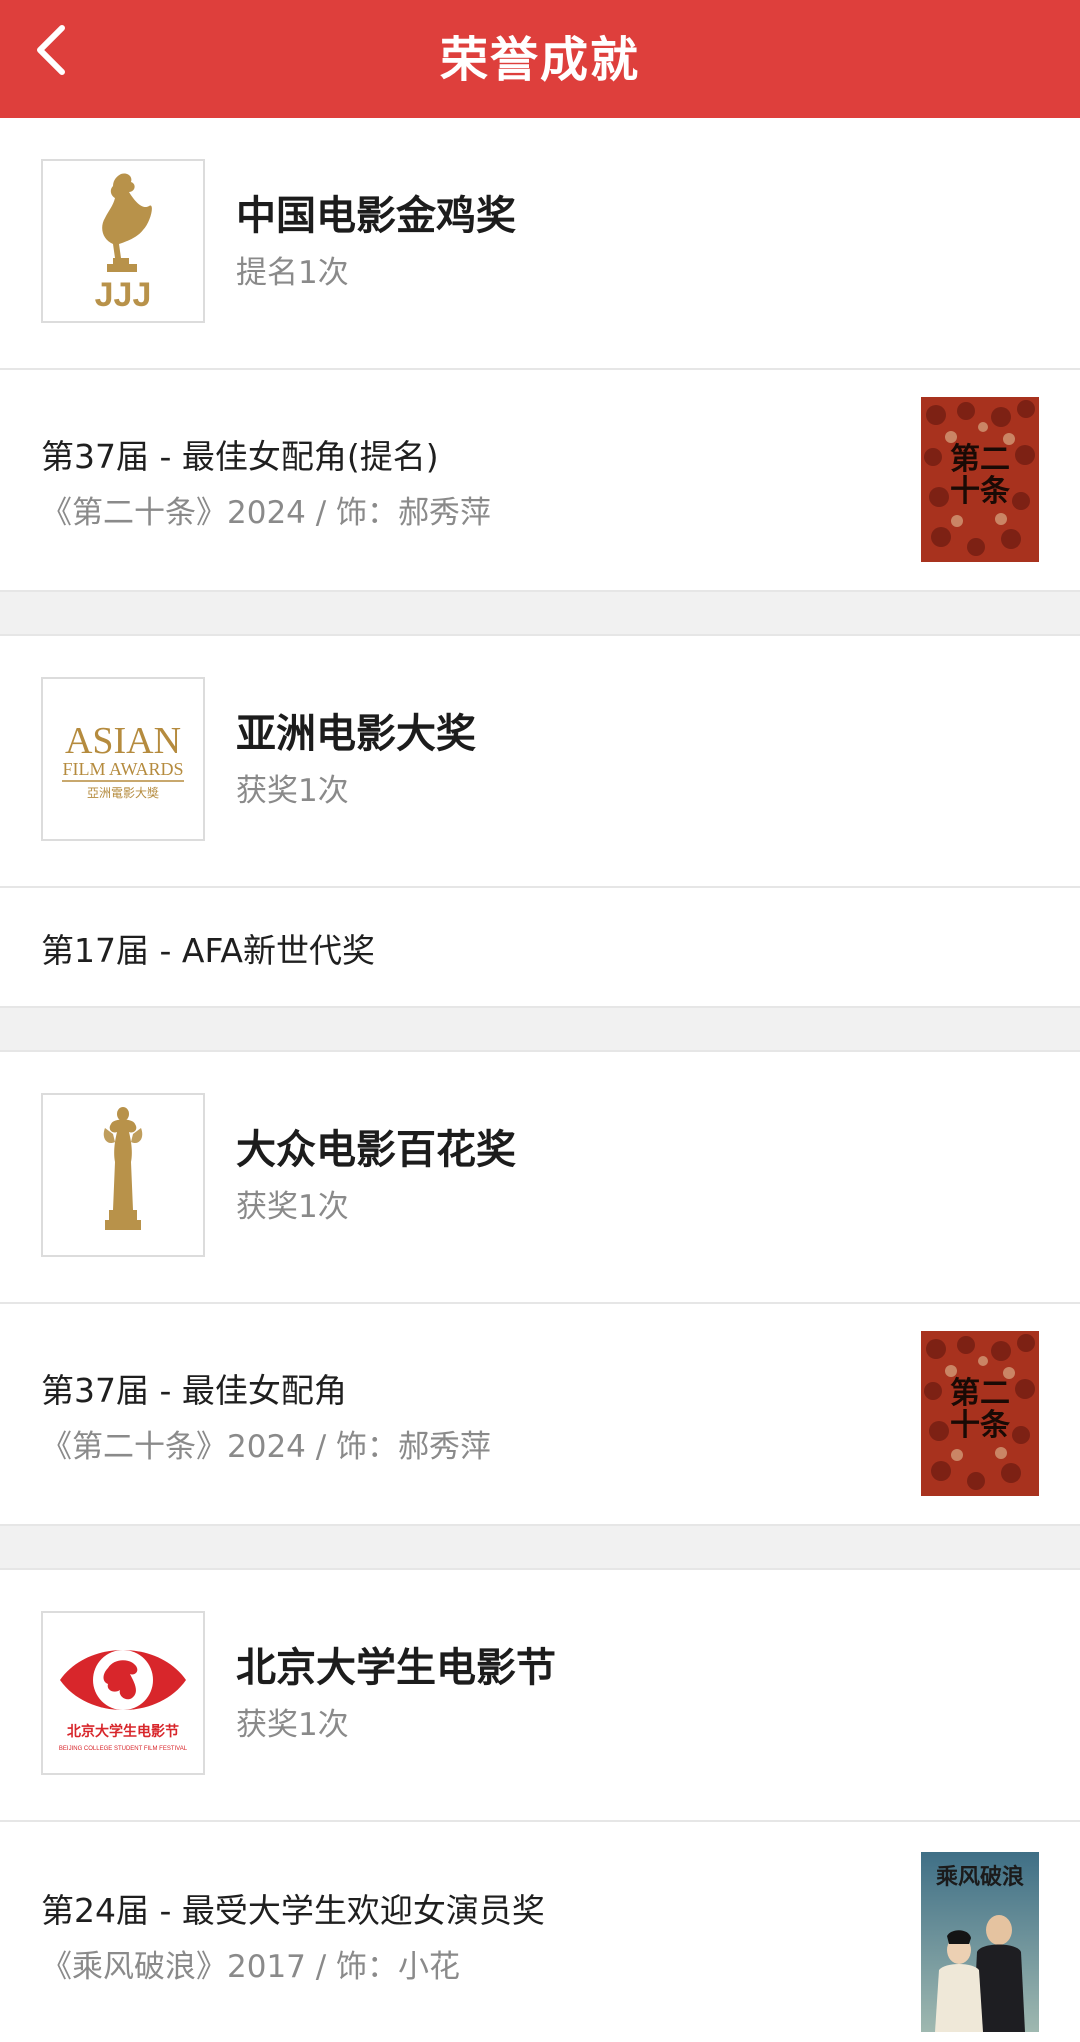  What do you see at coordinates (194, 1390) in the screenshot?
I see `record-title: 第37届 - 最佳女配角` at bounding box center [194, 1390].